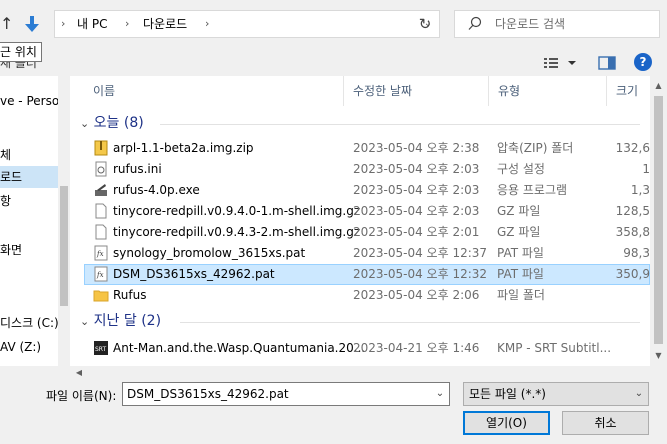  Describe the element at coordinates (640, 190) in the screenshot. I see `file-size: 1,3` at that location.